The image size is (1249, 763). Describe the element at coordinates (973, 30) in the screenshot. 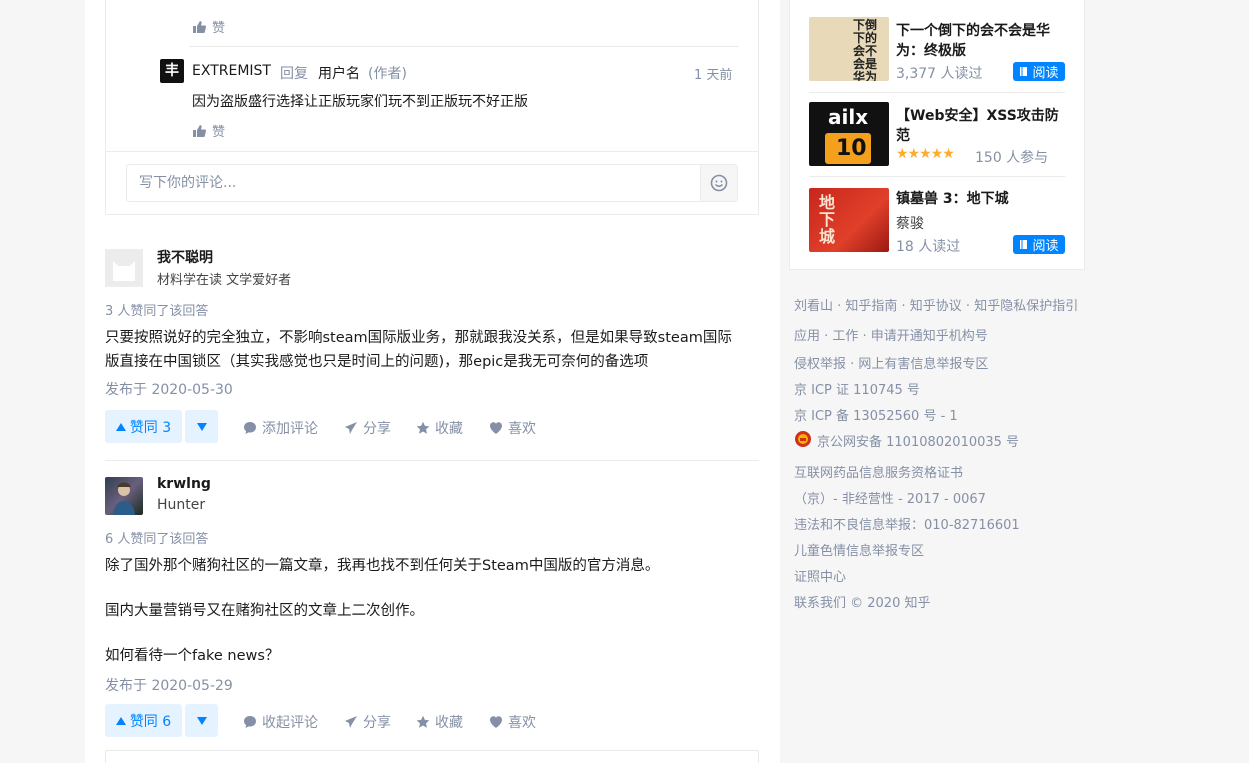

I see `book-title: 下一个倒下的会不会是华` at that location.